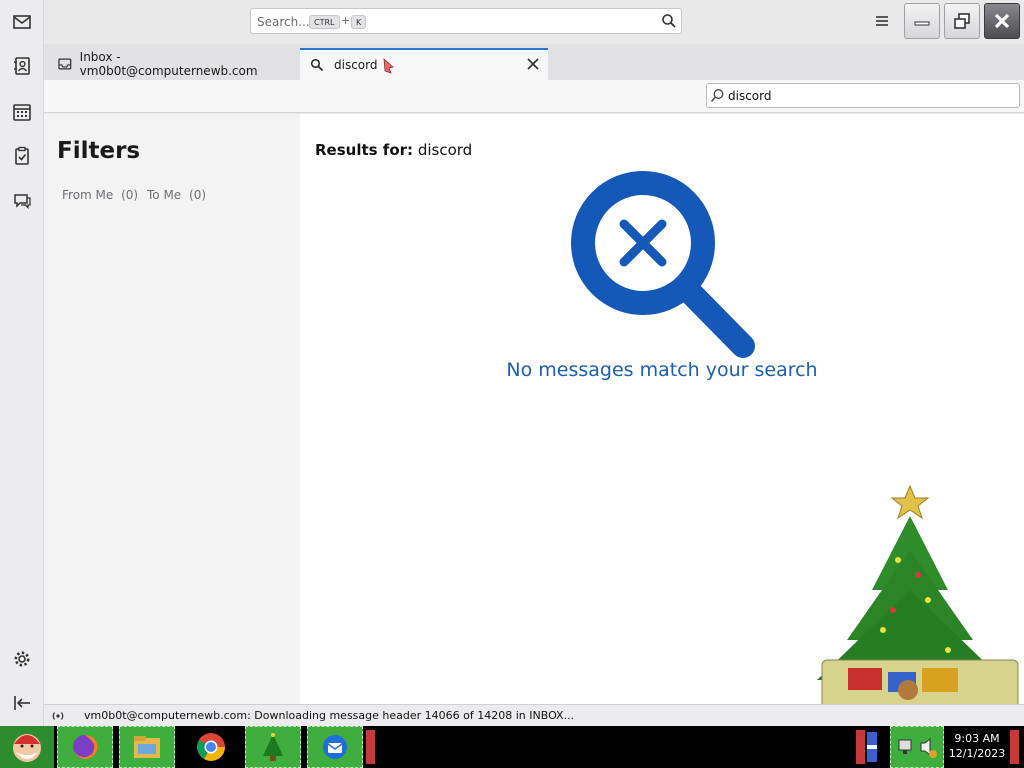  I want to click on facet-from-me-count: (0), so click(130, 195).